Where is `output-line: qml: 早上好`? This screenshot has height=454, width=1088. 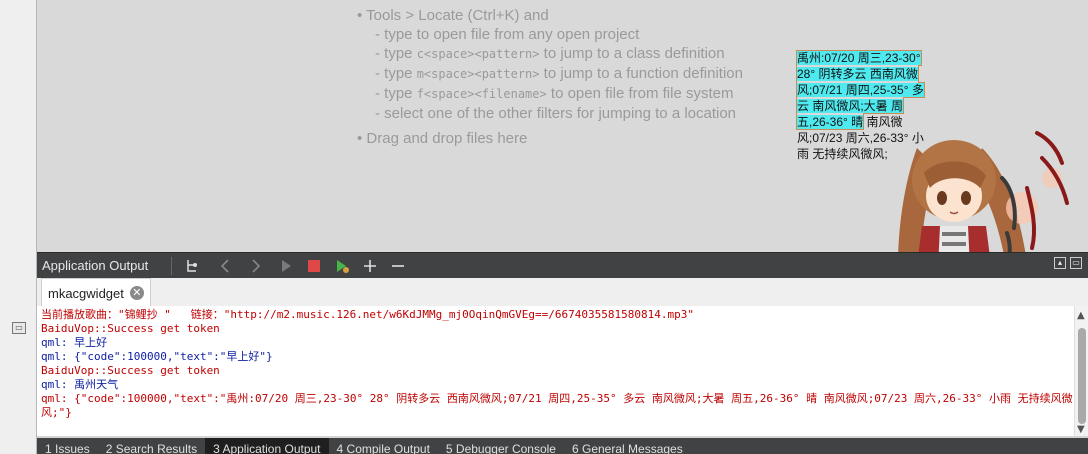 output-line: qml: 早上好 is located at coordinates (74, 342).